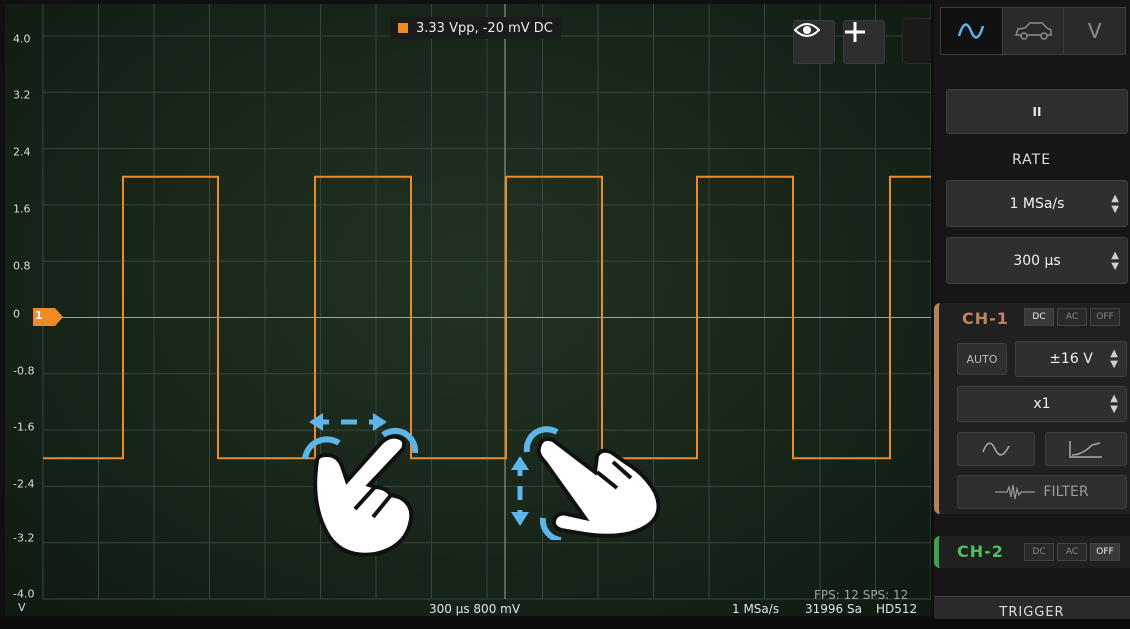 The width and height of the screenshot is (1130, 629). Describe the element at coordinates (24, 538) in the screenshot. I see `y-tick-label: -3.2` at that location.